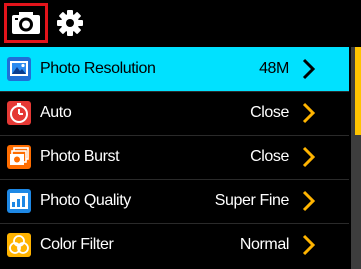 Image resolution: width=361 pixels, height=269 pixels. I want to click on camera-icon, so click(26, 23).